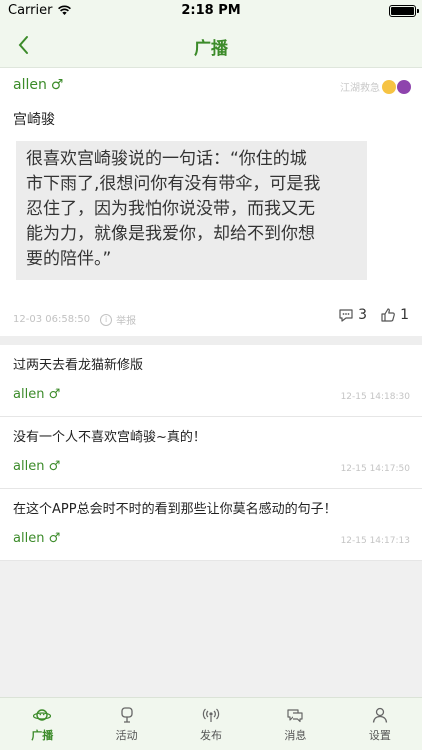 Image resolution: width=422 pixels, height=750 pixels. I want to click on tab-activity: 活动, so click(126, 724).